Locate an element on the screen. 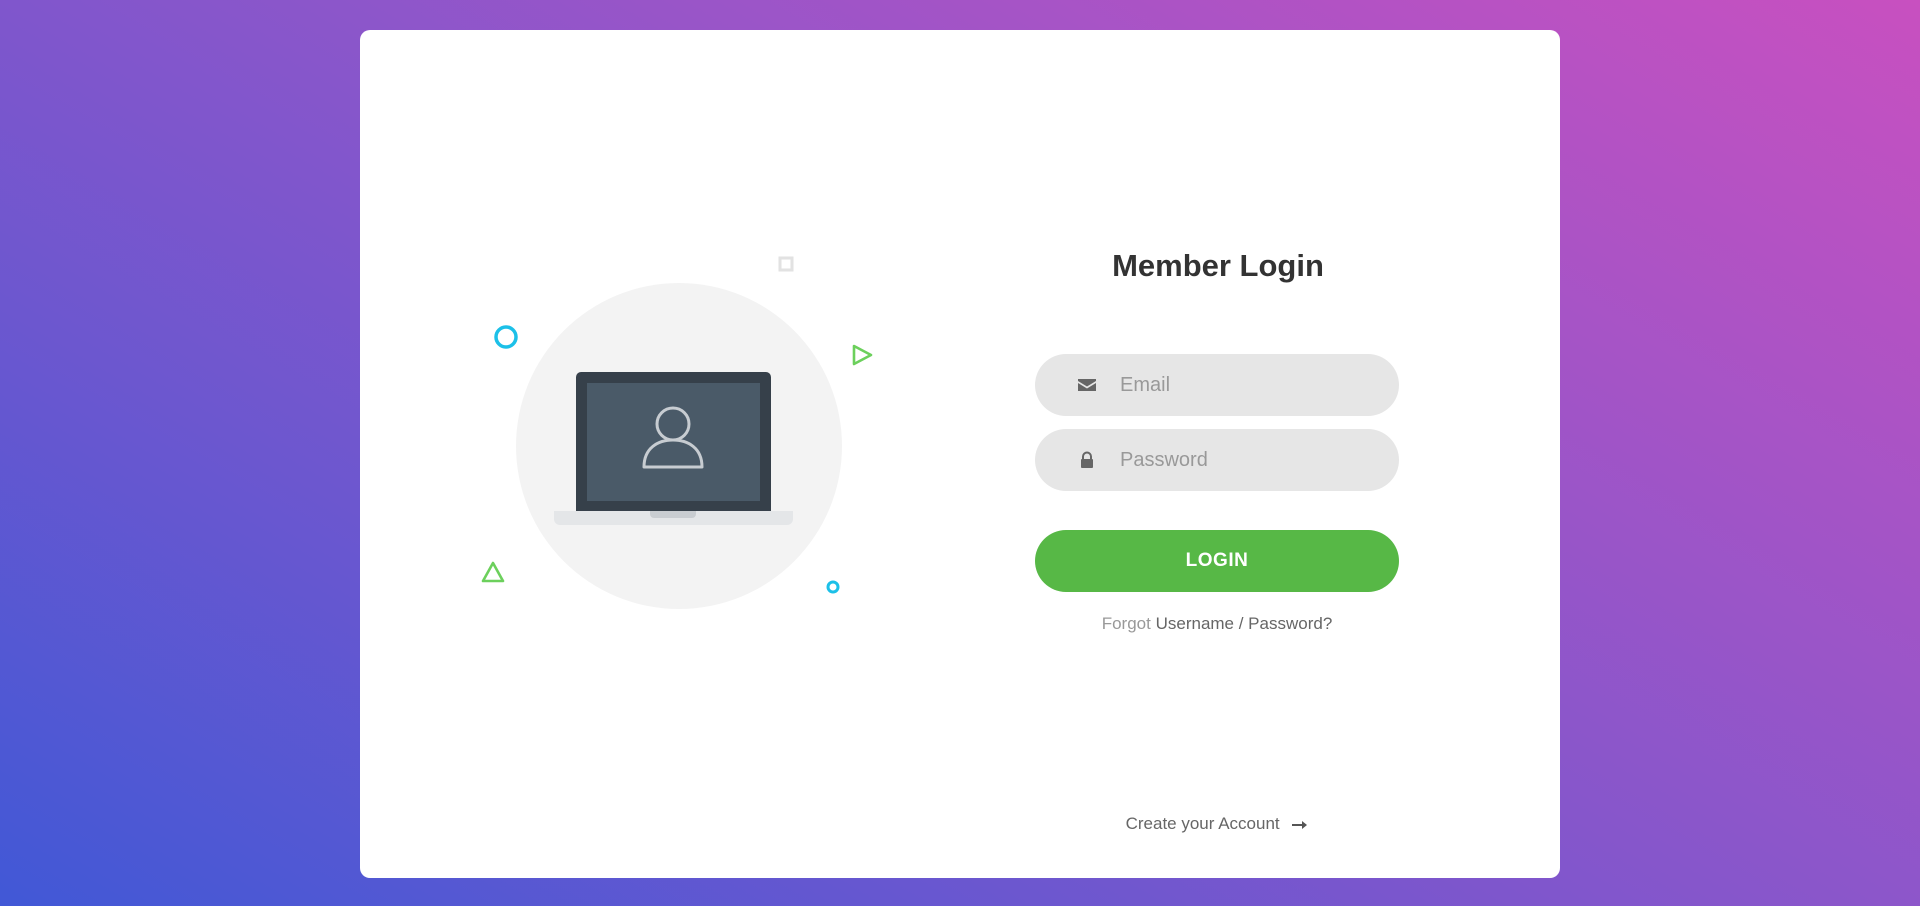  email-field-wrapper is located at coordinates (1217, 385).